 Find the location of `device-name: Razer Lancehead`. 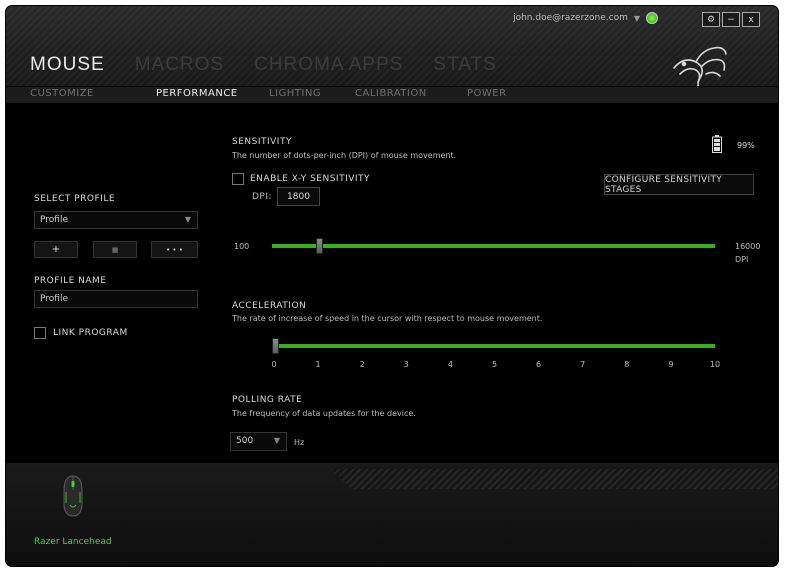

device-name: Razer Lancehead is located at coordinates (73, 542).